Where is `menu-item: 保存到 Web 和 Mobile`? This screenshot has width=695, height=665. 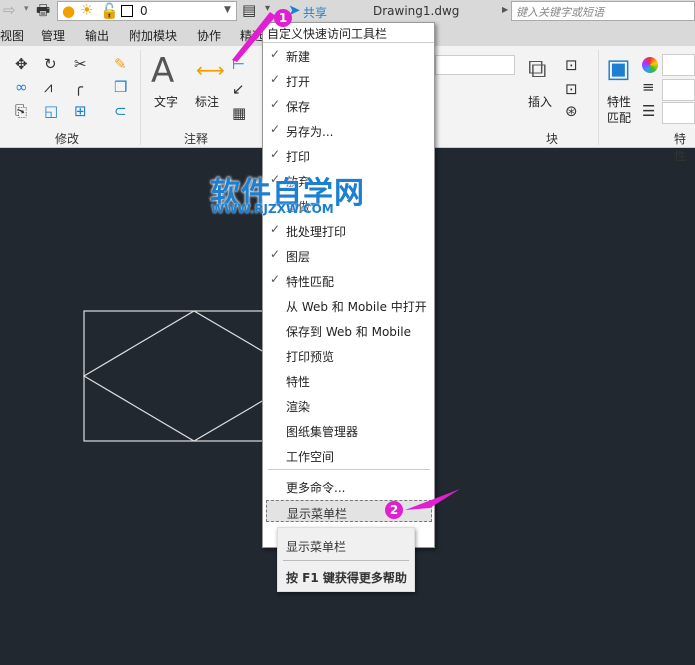 menu-item: 保存到 Web 和 Mobile is located at coordinates (348, 330).